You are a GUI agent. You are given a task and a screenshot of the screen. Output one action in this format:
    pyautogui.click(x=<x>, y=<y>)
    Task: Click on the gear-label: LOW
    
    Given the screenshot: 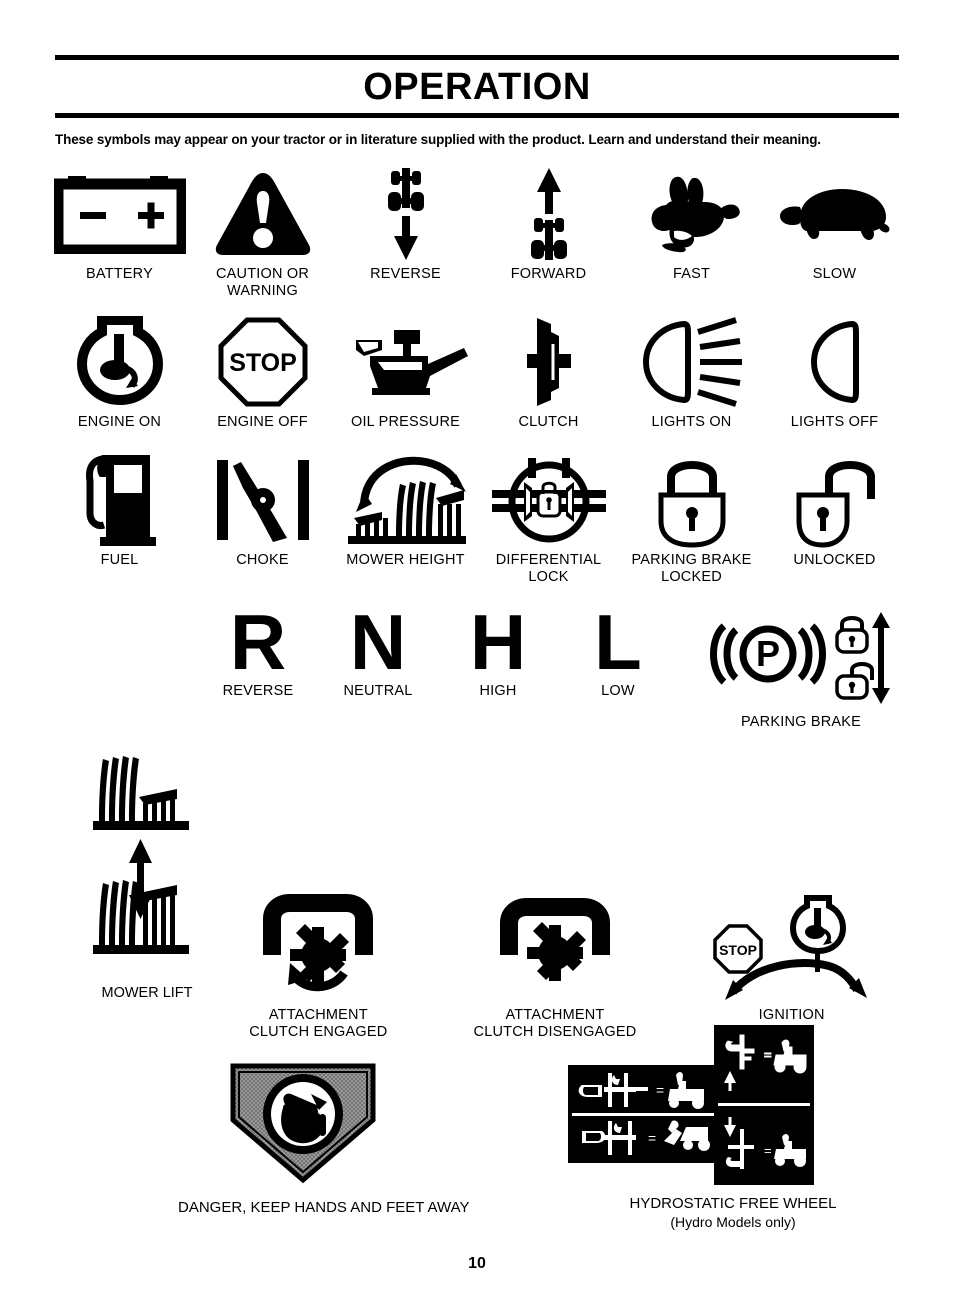 What is the action you would take?
    pyautogui.click(x=618, y=691)
    